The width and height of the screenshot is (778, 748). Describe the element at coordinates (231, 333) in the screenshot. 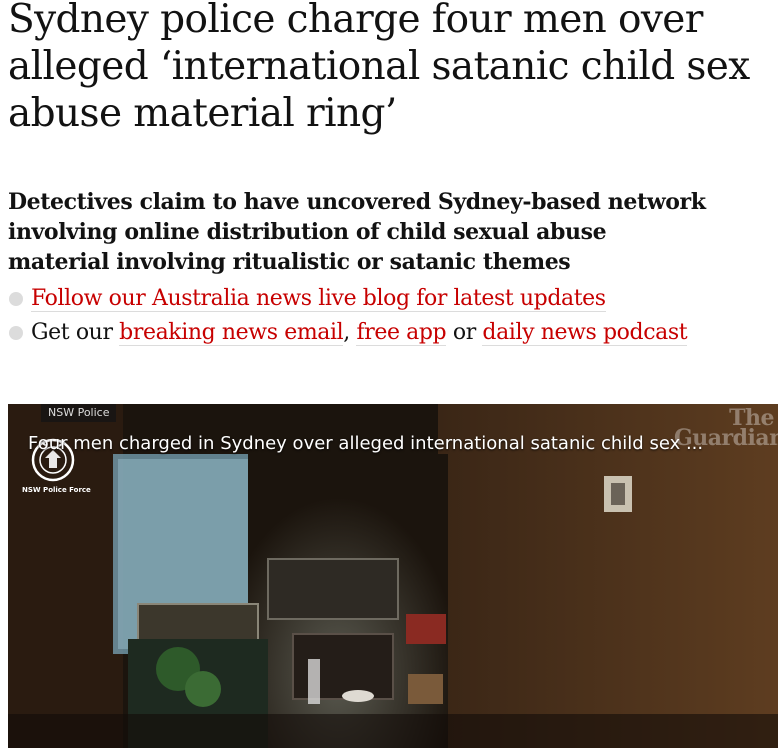

I see `breaking-news-email-link: breaking news email` at that location.